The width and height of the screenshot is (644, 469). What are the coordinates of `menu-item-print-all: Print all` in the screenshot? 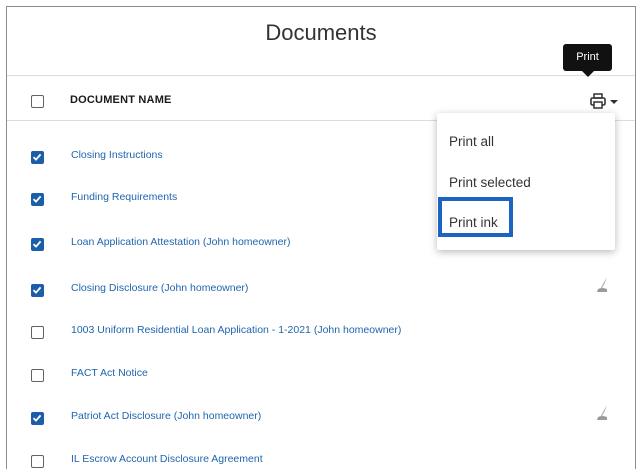 It's located at (471, 141).